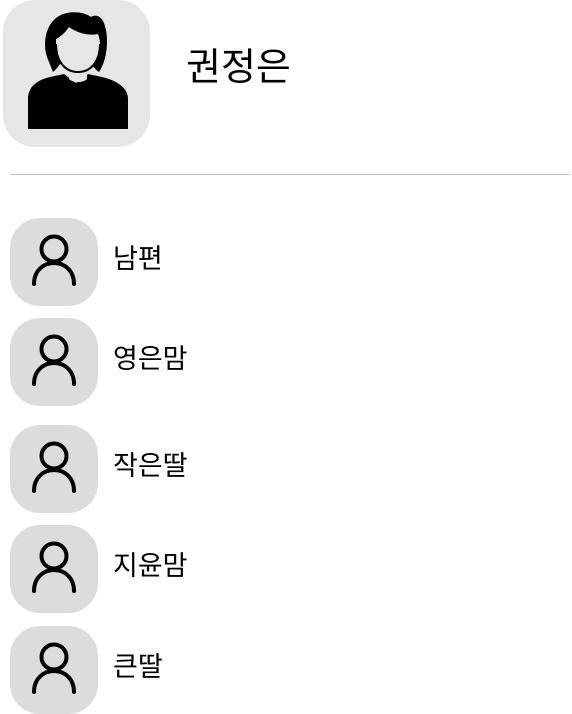 The height and width of the screenshot is (714, 572). Describe the element at coordinates (280, 469) in the screenshot. I see `contact-item-younger-daughter: 작은딸` at that location.